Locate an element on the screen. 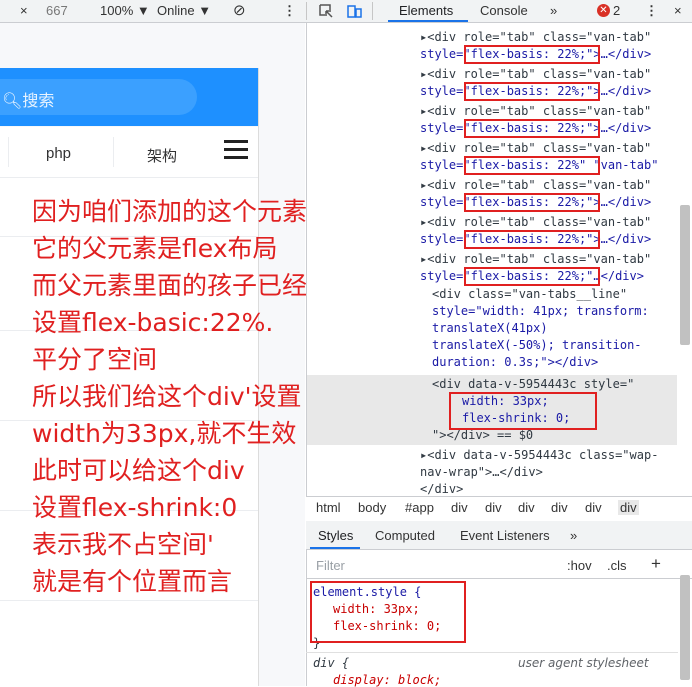 This screenshot has width=692, height=687. active-tab-indicator is located at coordinates (428, 21).